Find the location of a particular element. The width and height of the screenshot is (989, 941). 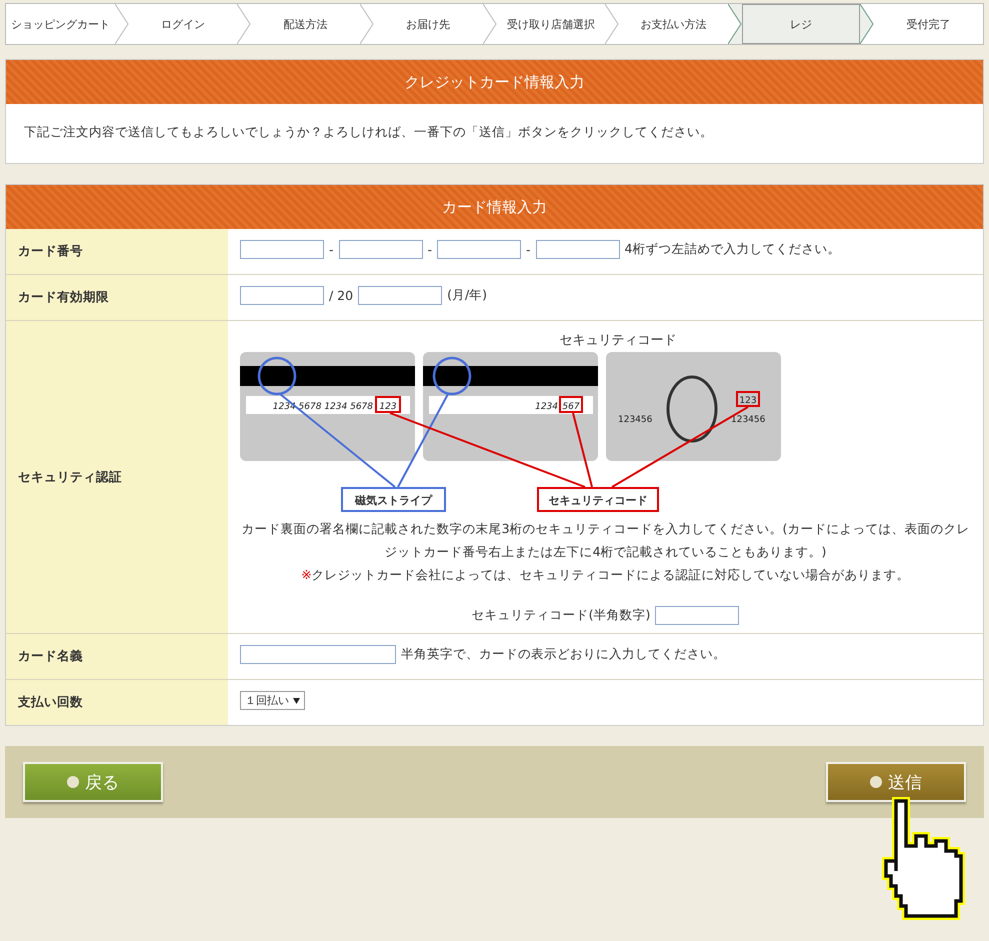

row-label: カード有効期限 is located at coordinates (117, 297).